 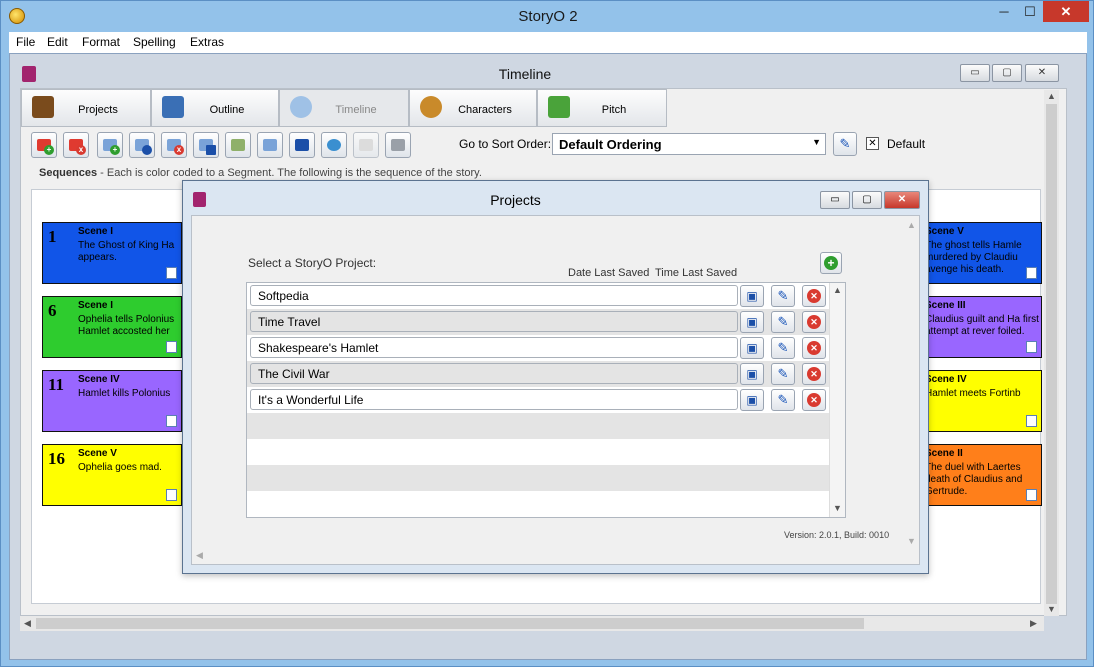 I want to click on menu-spelling: Spelling, so click(x=154, y=42).